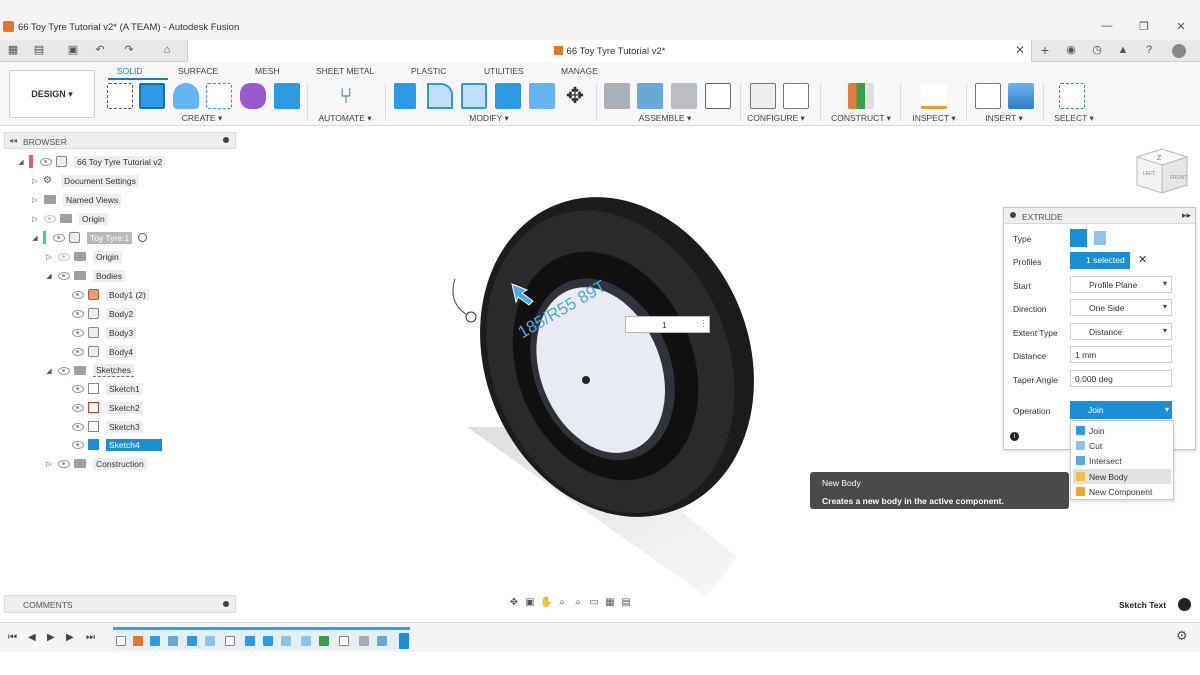 The height and width of the screenshot is (675, 1200). I want to click on tab-plastic: PLASTIC, so click(428, 71).